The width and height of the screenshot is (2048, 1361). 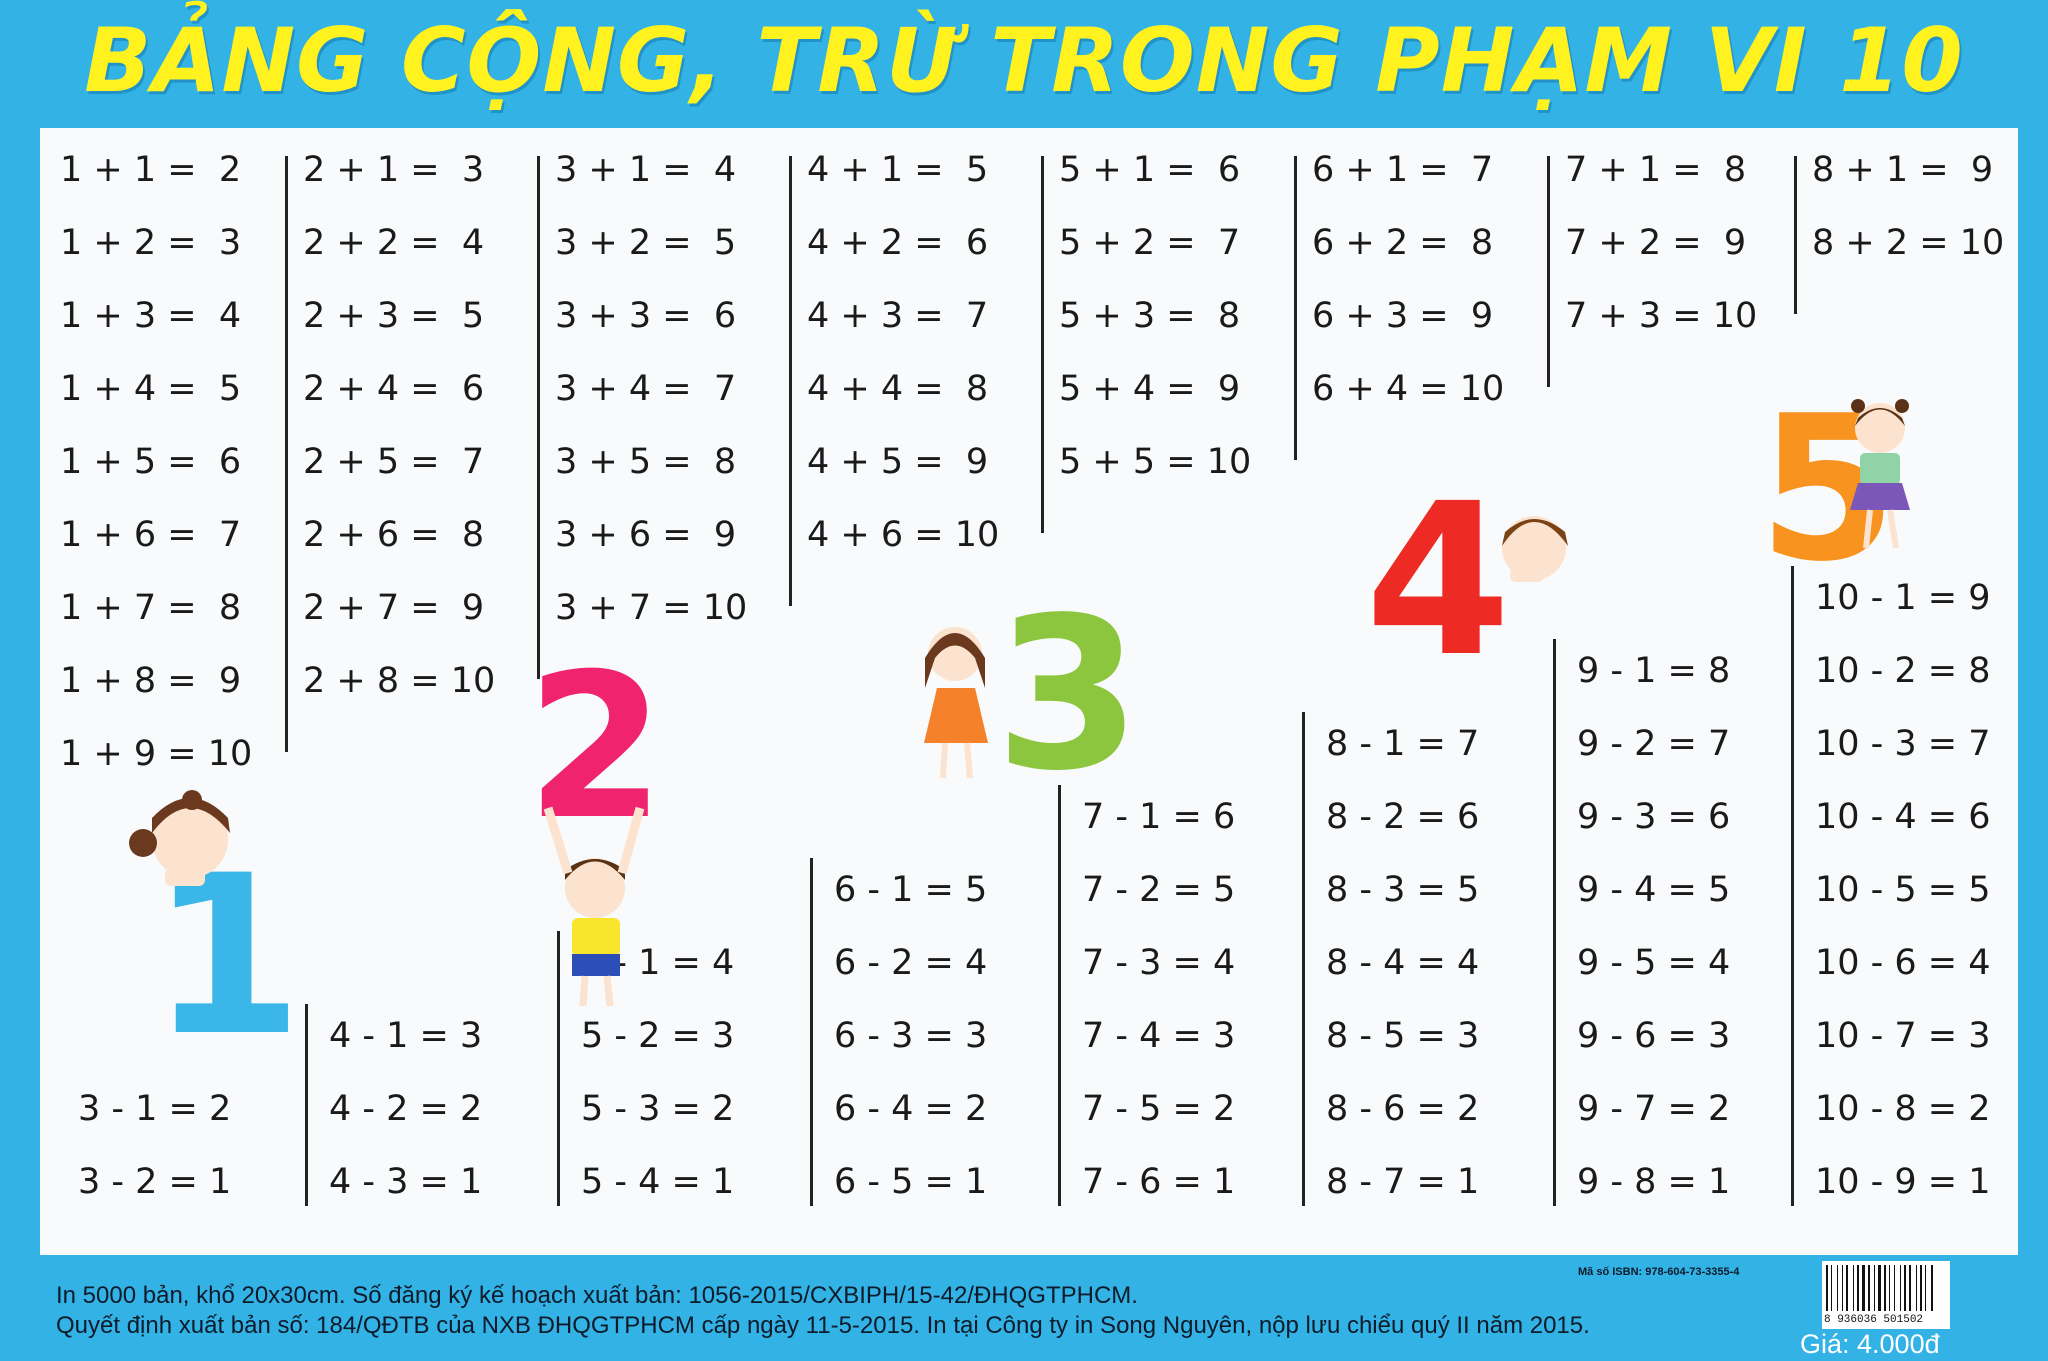 I want to click on subtraction-equation: 8 - 7 = 1, so click(x=1403, y=1182).